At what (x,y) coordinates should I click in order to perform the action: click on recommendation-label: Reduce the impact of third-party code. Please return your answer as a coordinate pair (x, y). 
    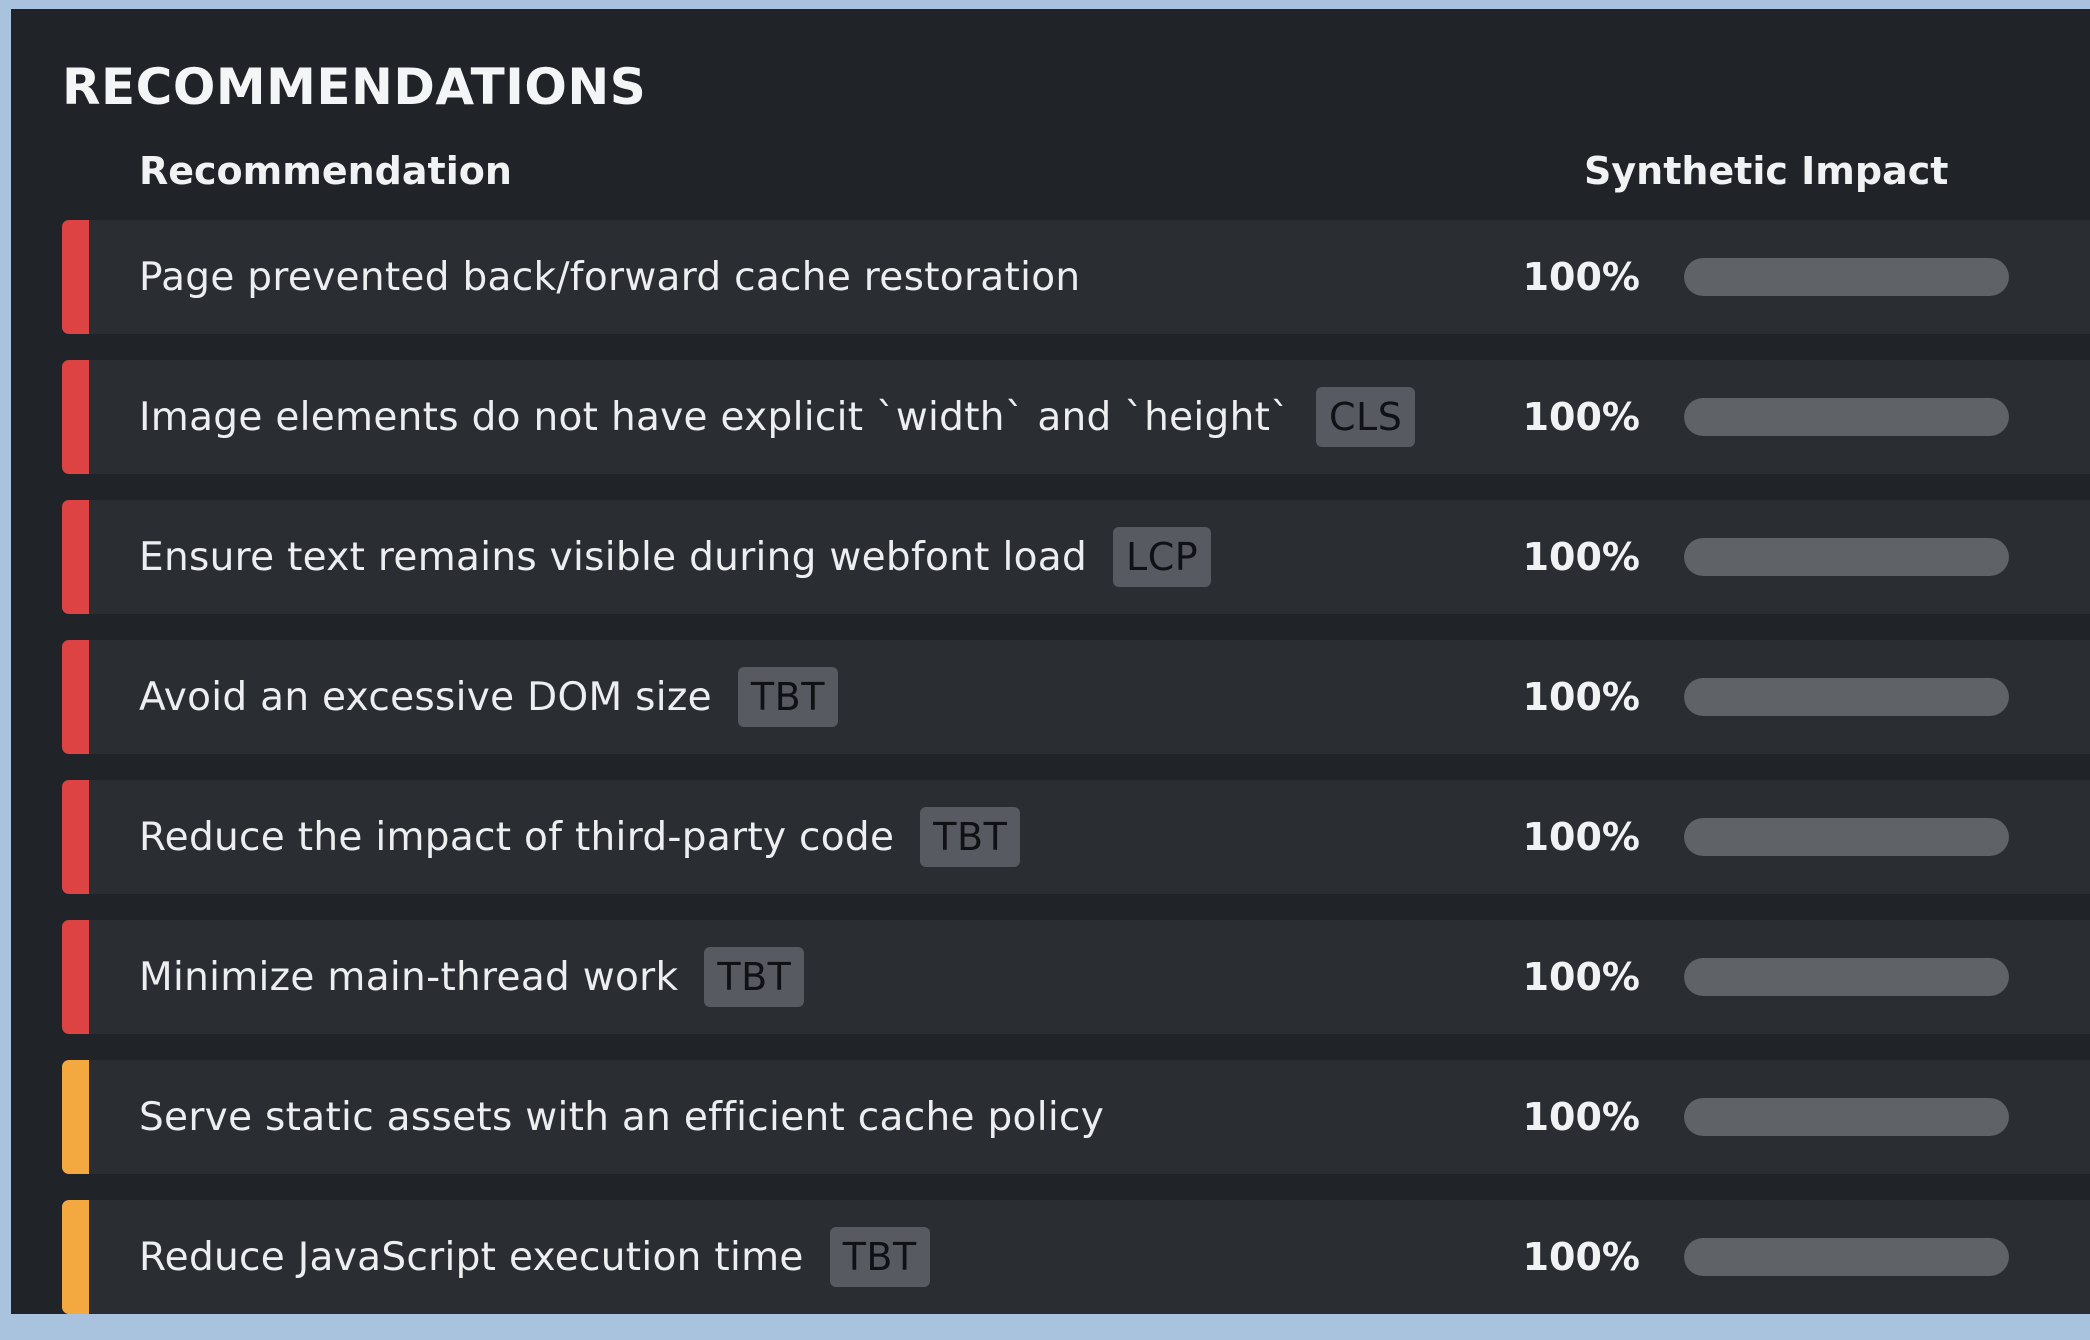
    Looking at the image, I should click on (516, 837).